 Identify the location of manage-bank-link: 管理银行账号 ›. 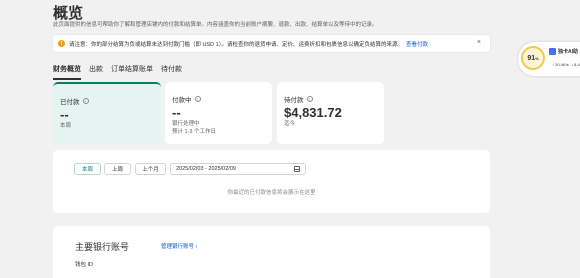
(179, 246).